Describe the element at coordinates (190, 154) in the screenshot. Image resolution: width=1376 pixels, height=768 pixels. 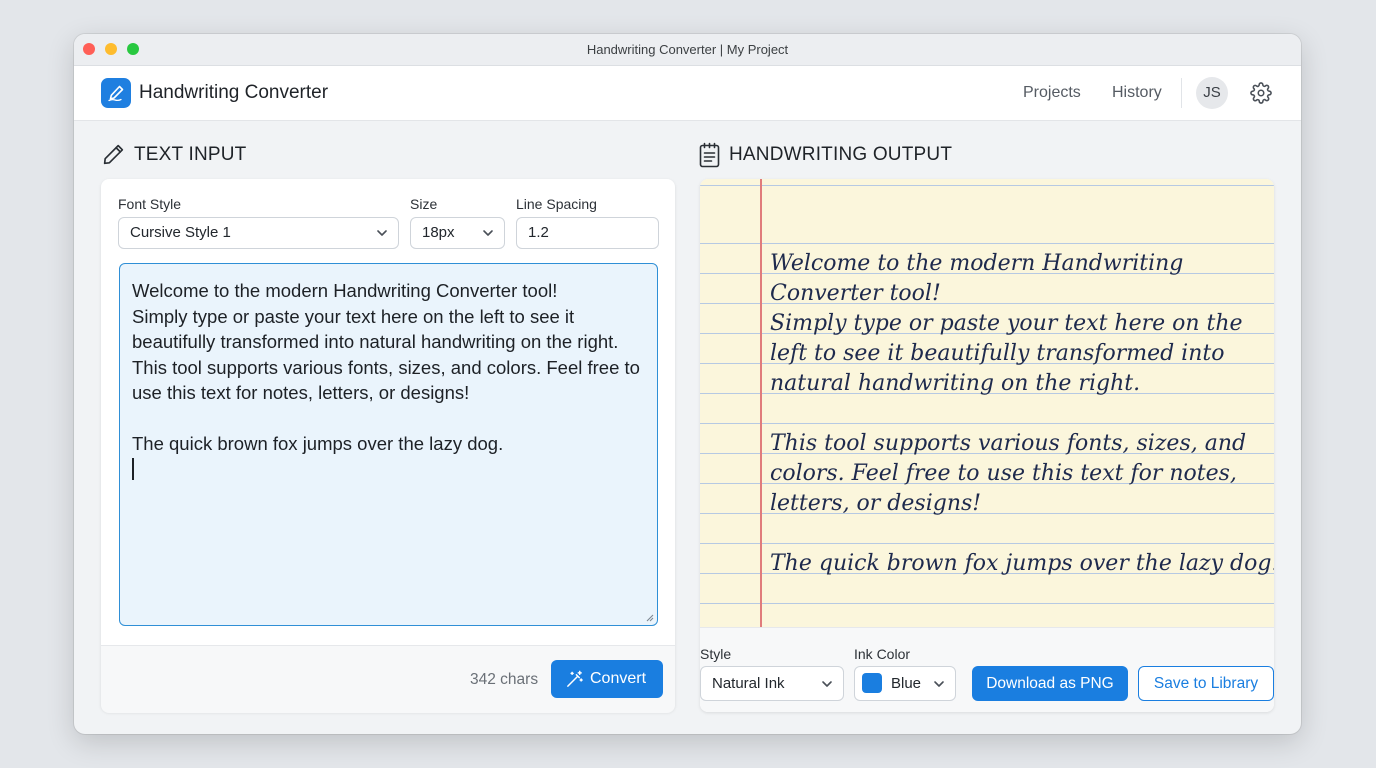
I see `text-input-heading: TEXT INPUT` at that location.